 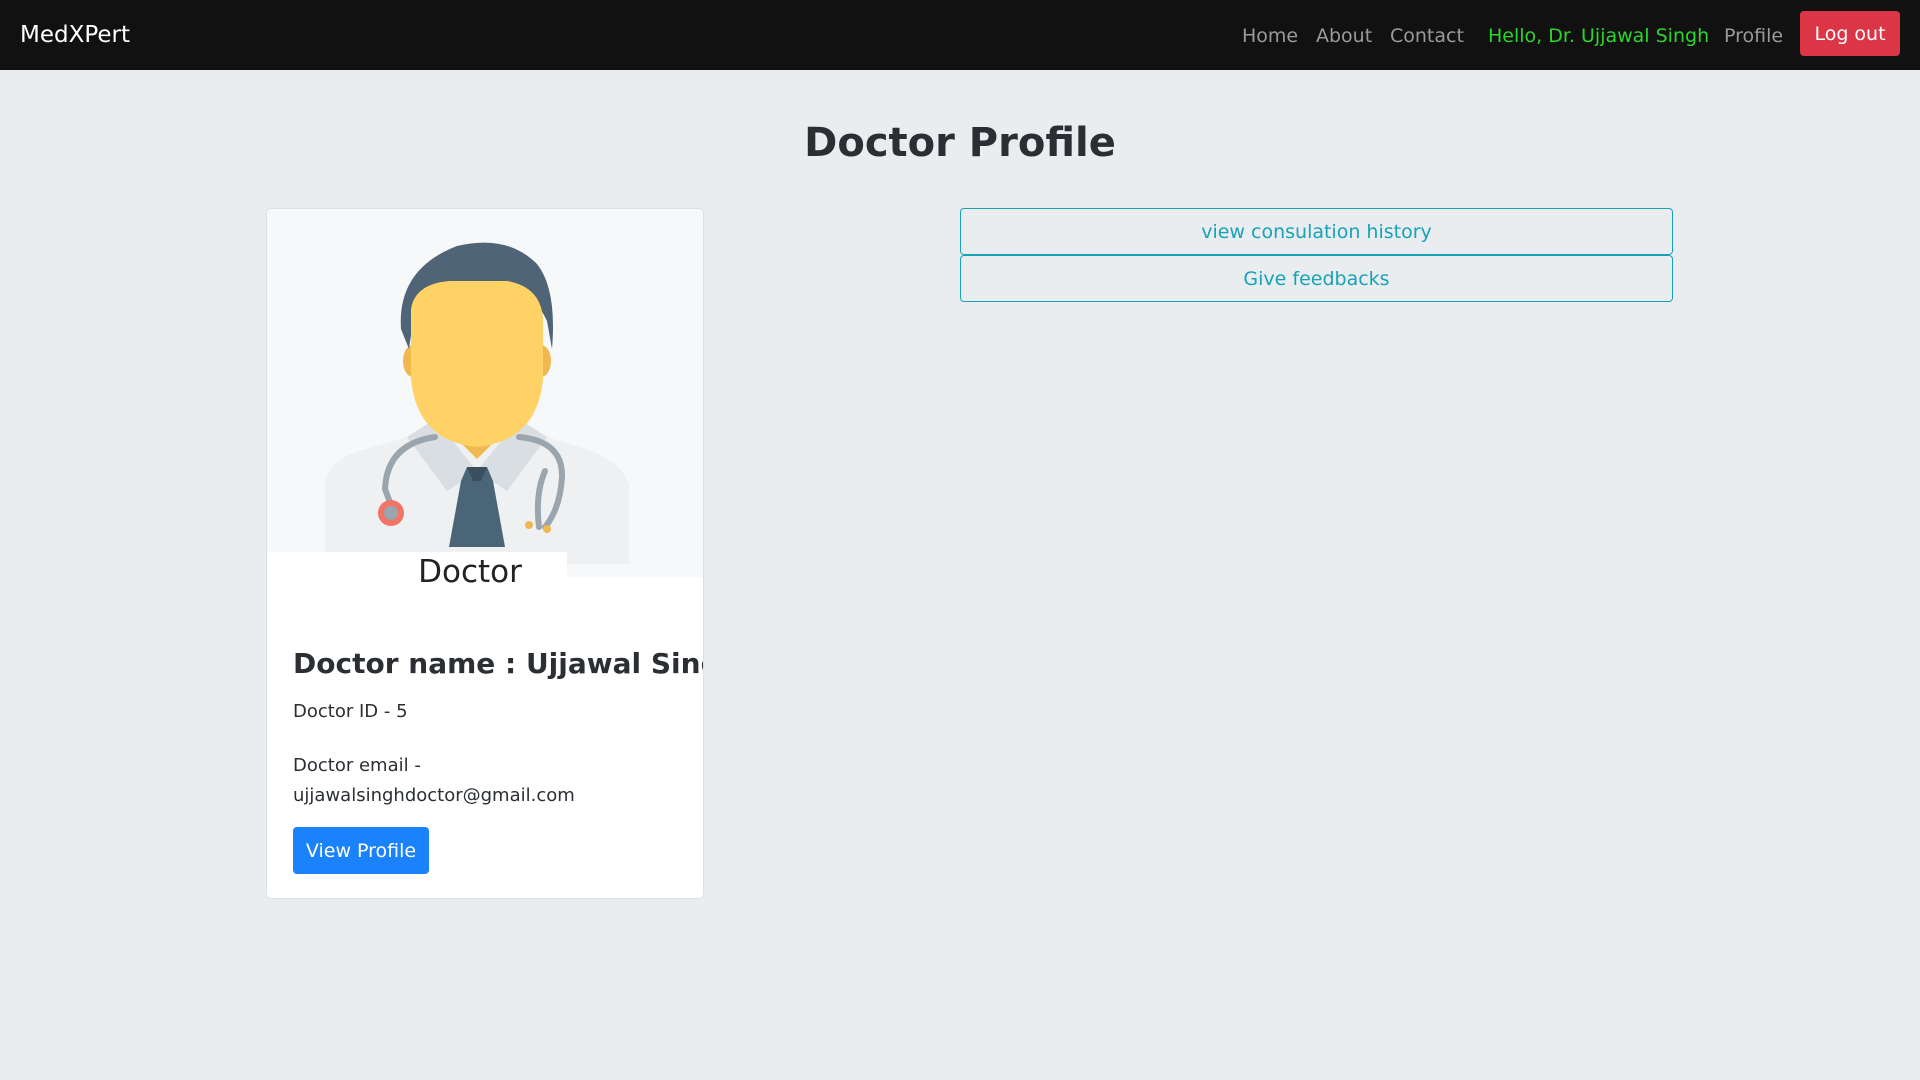 What do you see at coordinates (477, 403) in the screenshot?
I see `doctor-illustration-icon` at bounding box center [477, 403].